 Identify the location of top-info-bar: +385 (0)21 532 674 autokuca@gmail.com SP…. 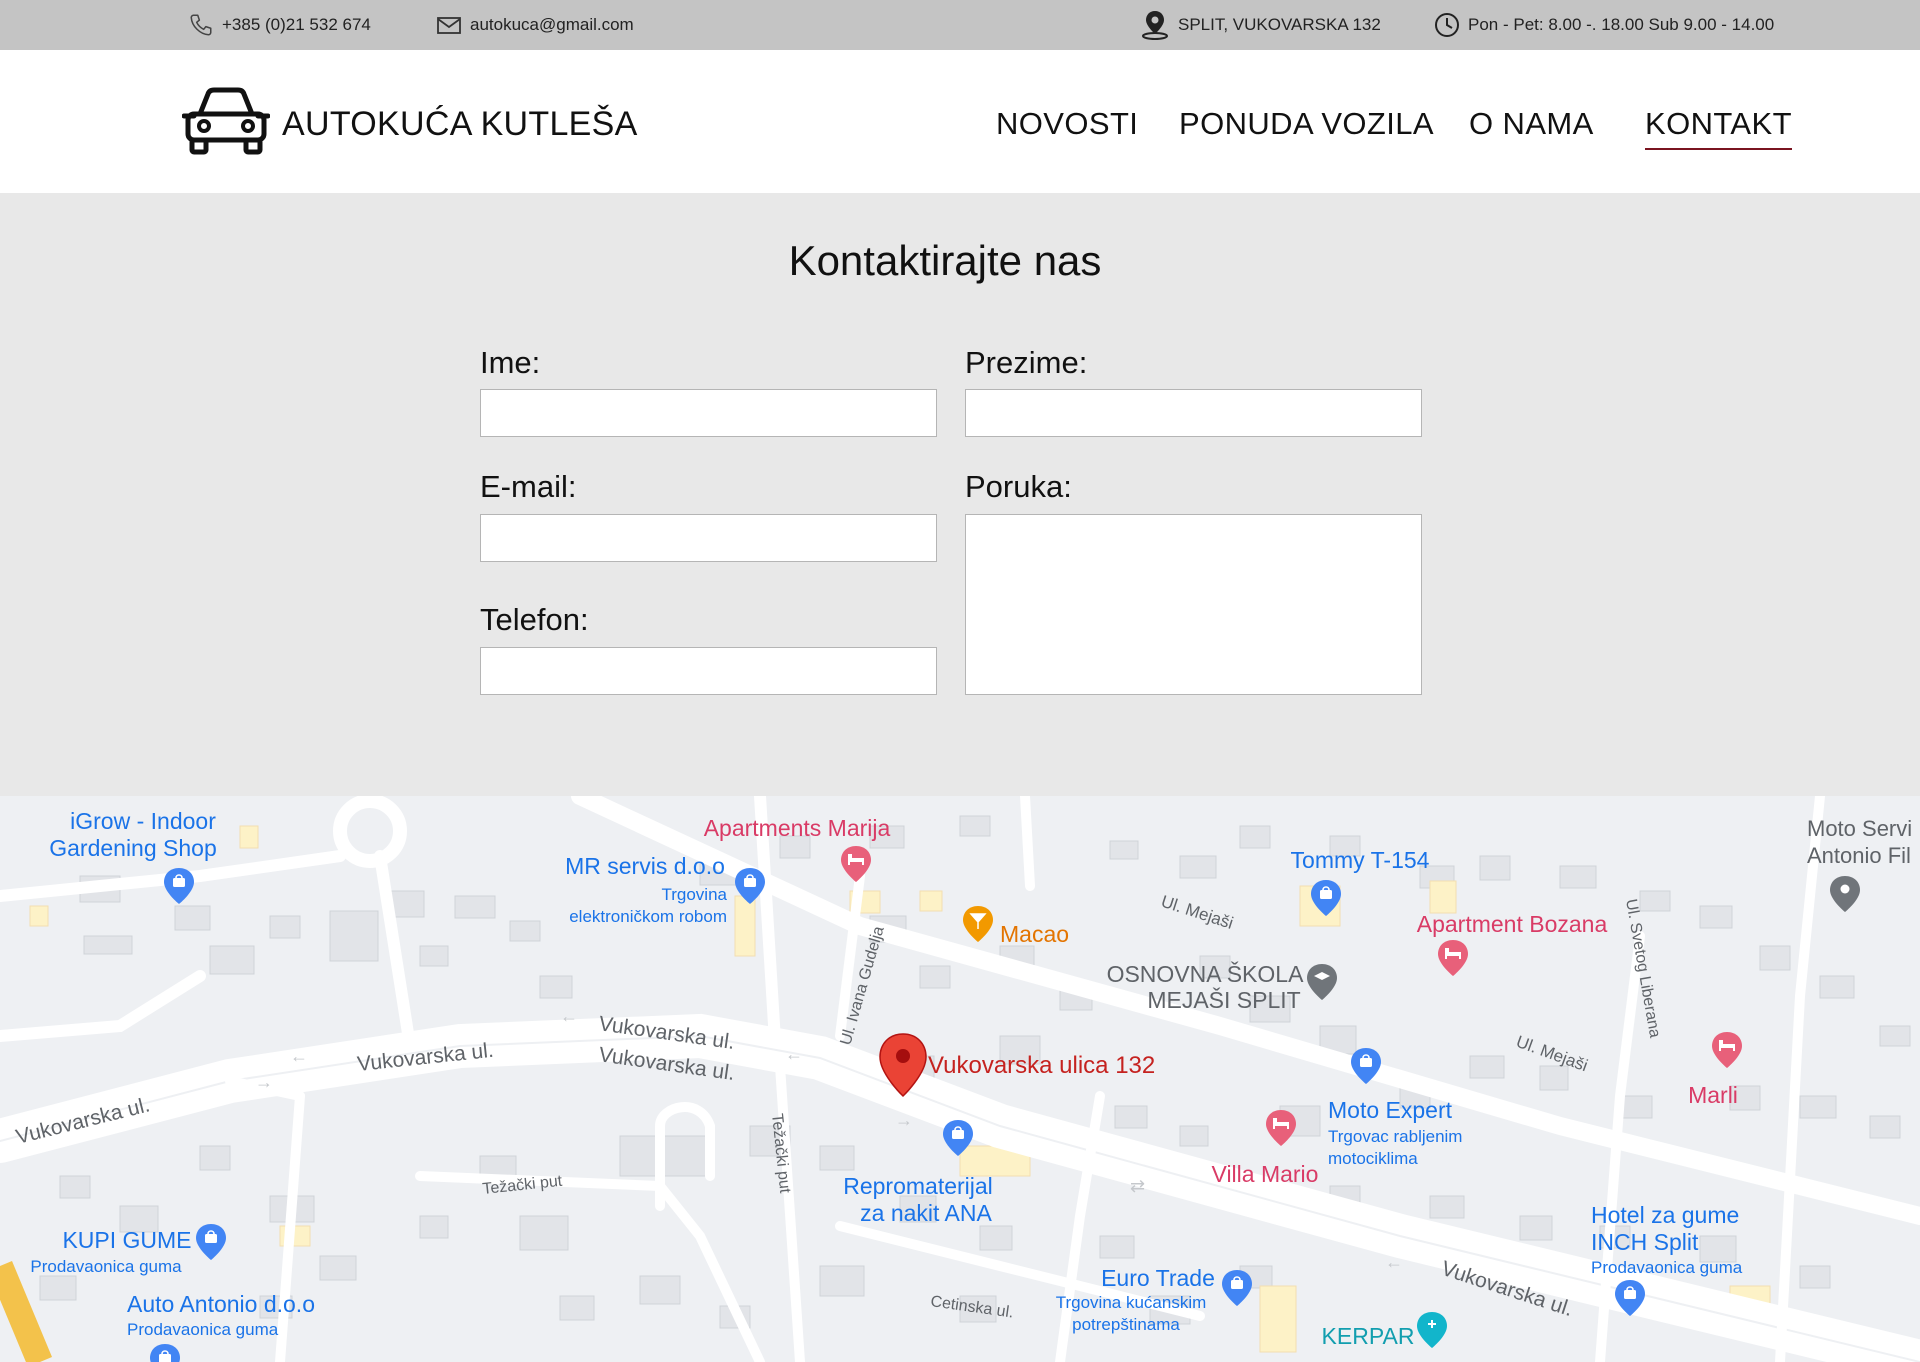
(960, 25).